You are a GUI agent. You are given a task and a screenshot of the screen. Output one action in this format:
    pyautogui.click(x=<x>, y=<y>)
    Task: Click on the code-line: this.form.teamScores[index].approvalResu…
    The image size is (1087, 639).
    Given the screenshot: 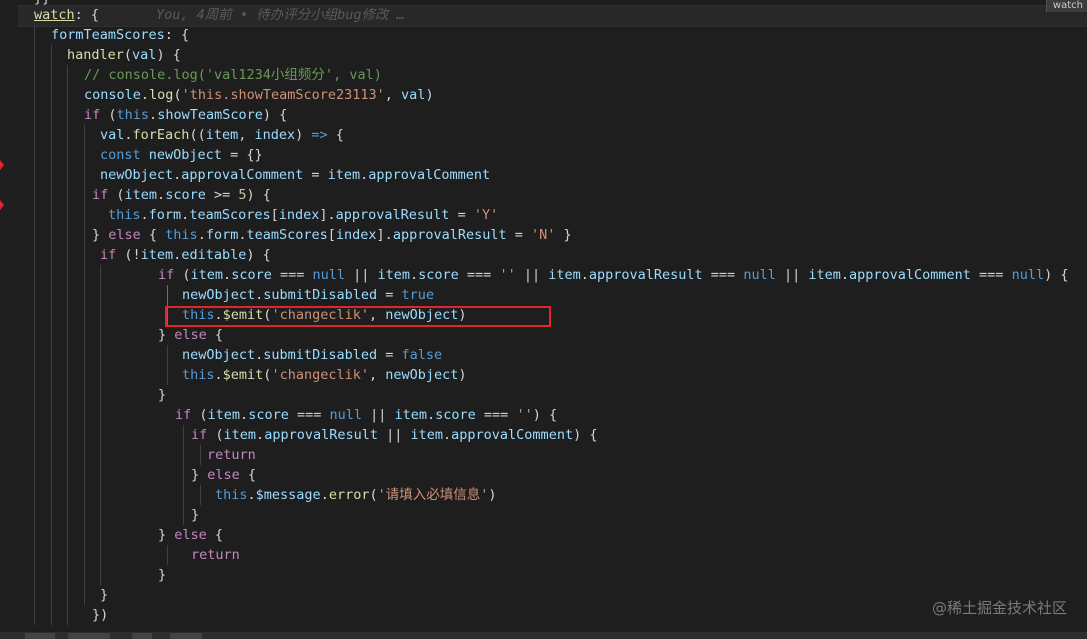 What is the action you would take?
    pyautogui.click(x=303, y=215)
    